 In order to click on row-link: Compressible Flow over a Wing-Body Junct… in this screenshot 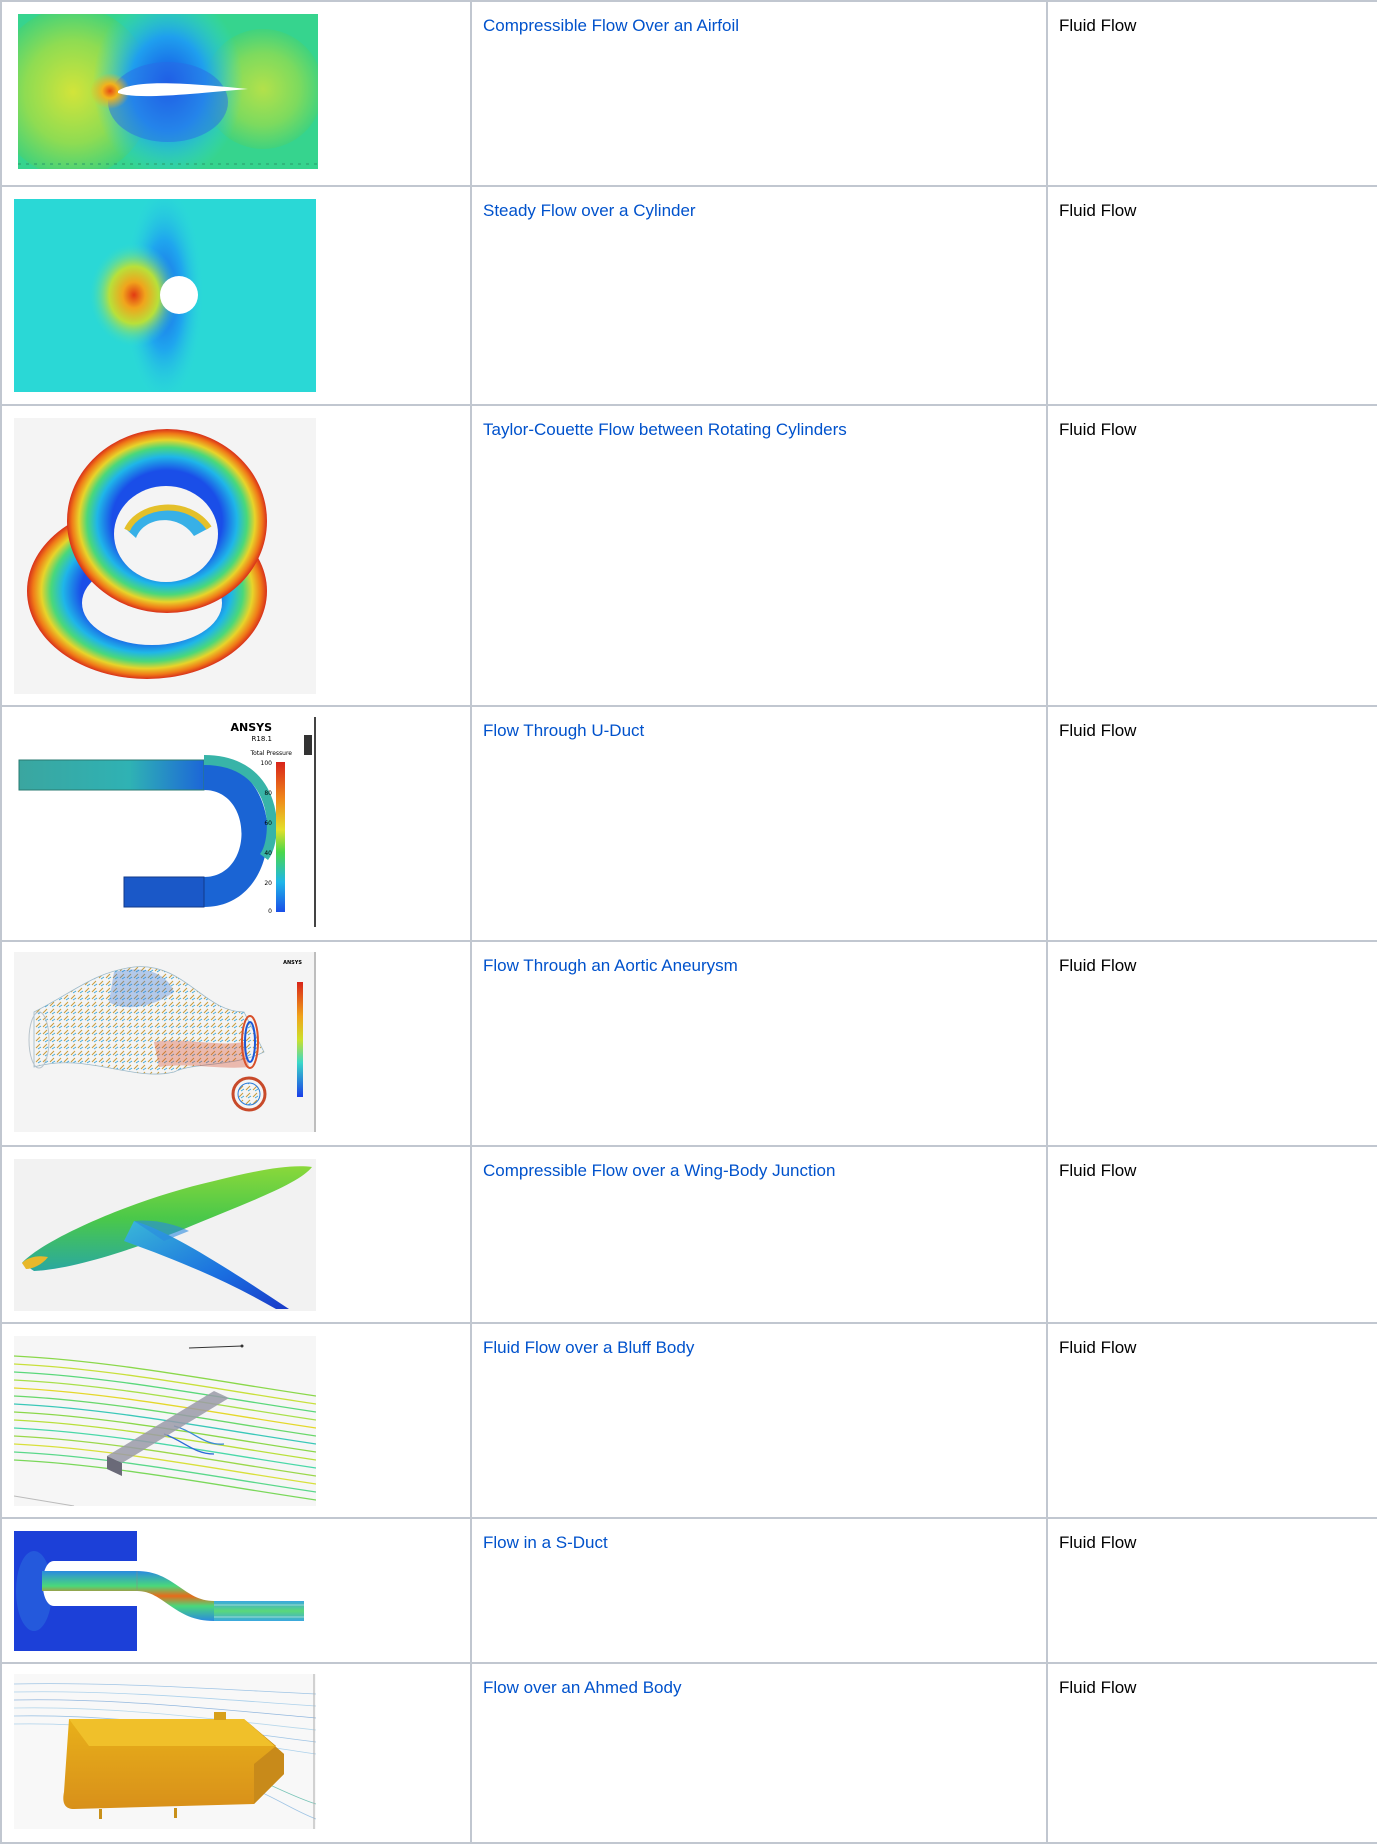, I will do `click(764, 1171)`.